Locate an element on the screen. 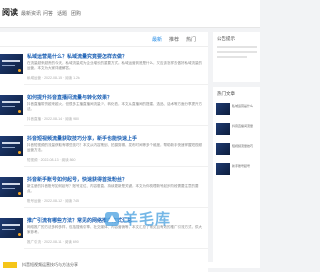  article-meta: 私域运营 · 2022-08-15 · 阅读 1.2k is located at coordinates (53, 78).